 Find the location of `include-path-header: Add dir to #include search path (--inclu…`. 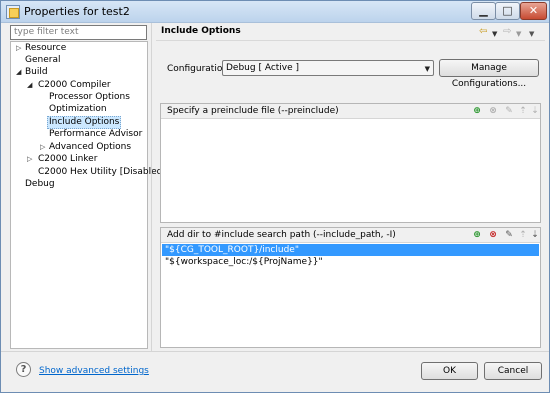

include-path-header: Add dir to #include search path (--inclu… is located at coordinates (350, 235).